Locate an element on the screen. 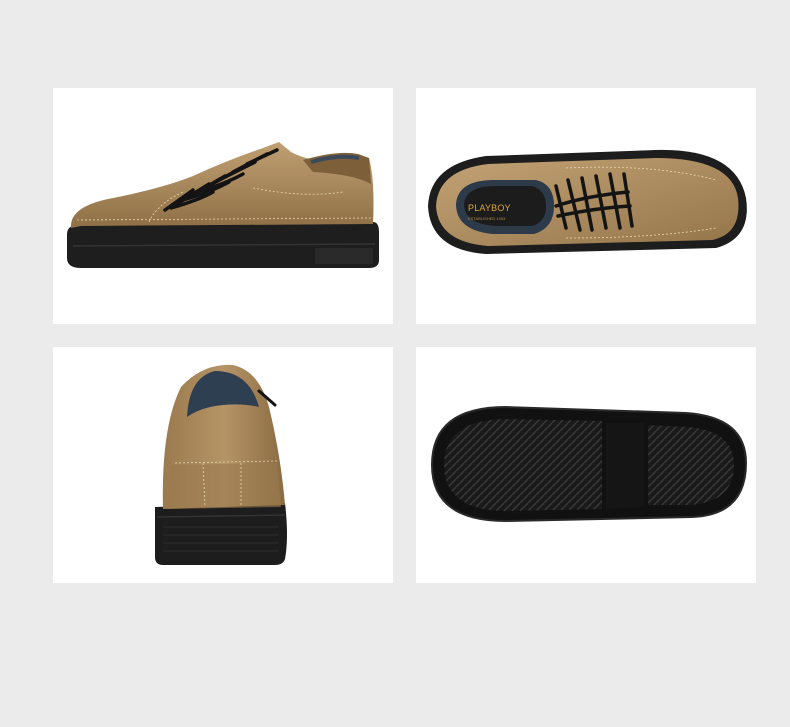 The width and height of the screenshot is (790, 727). sole-view-shoe is located at coordinates (589, 464).